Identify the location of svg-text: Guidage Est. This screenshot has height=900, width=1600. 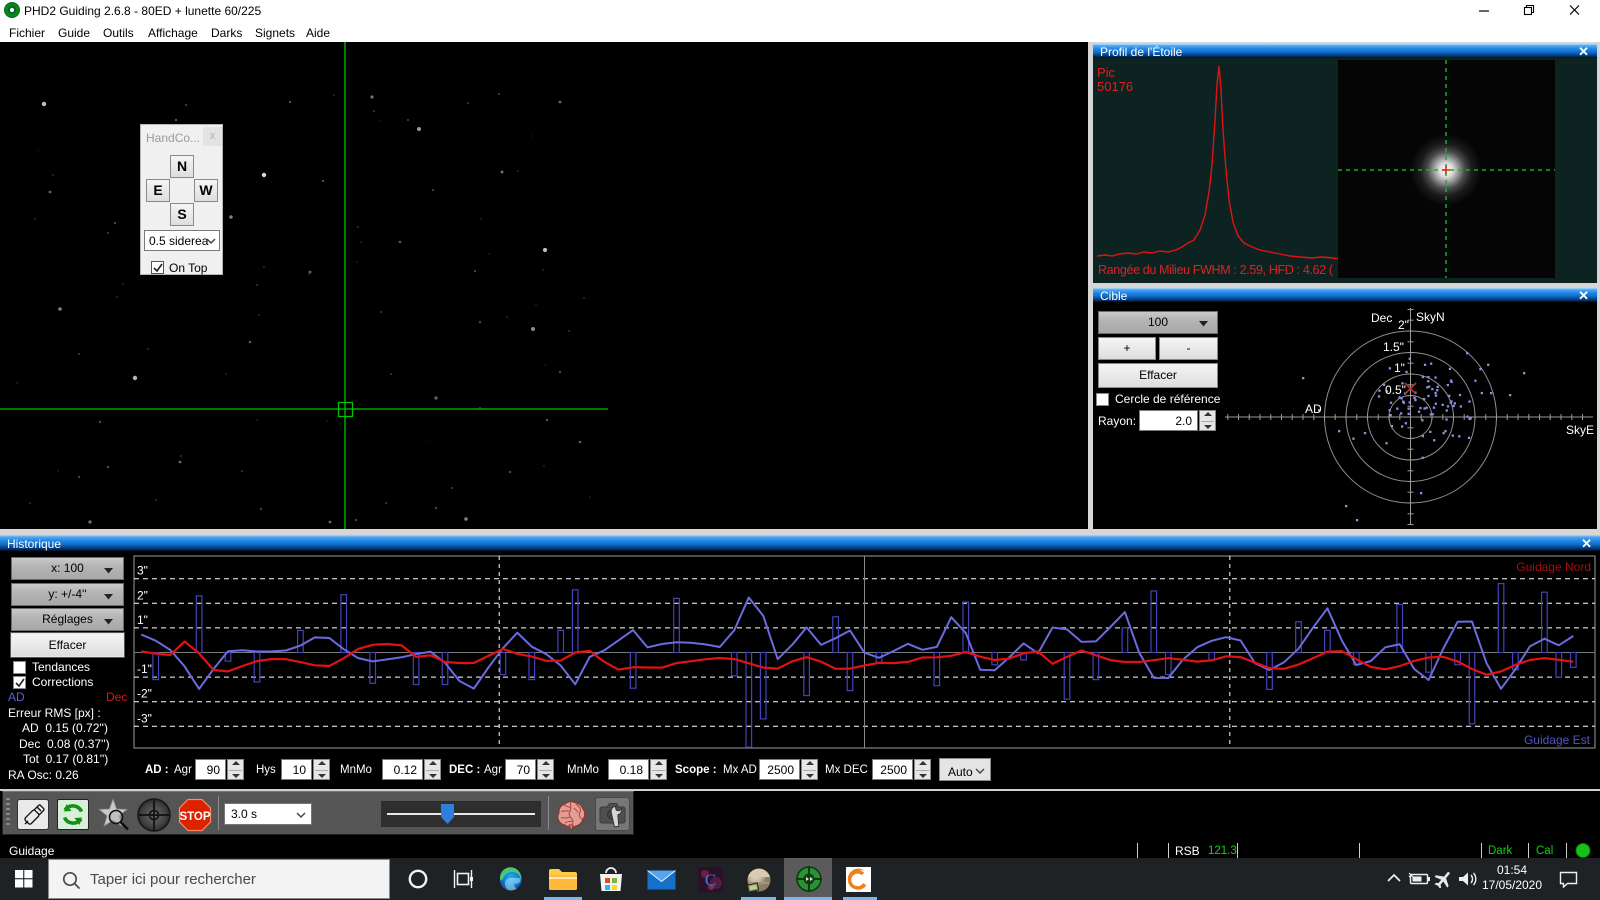
(1557, 740).